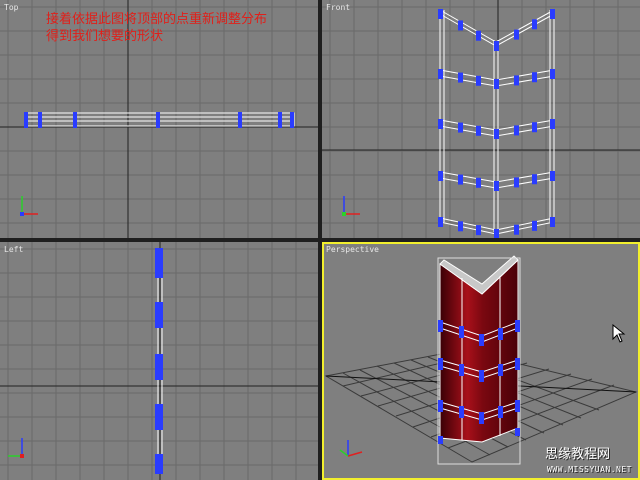  What do you see at coordinates (496, 123) in the screenshot?
I see `front-vertices` at bounding box center [496, 123].